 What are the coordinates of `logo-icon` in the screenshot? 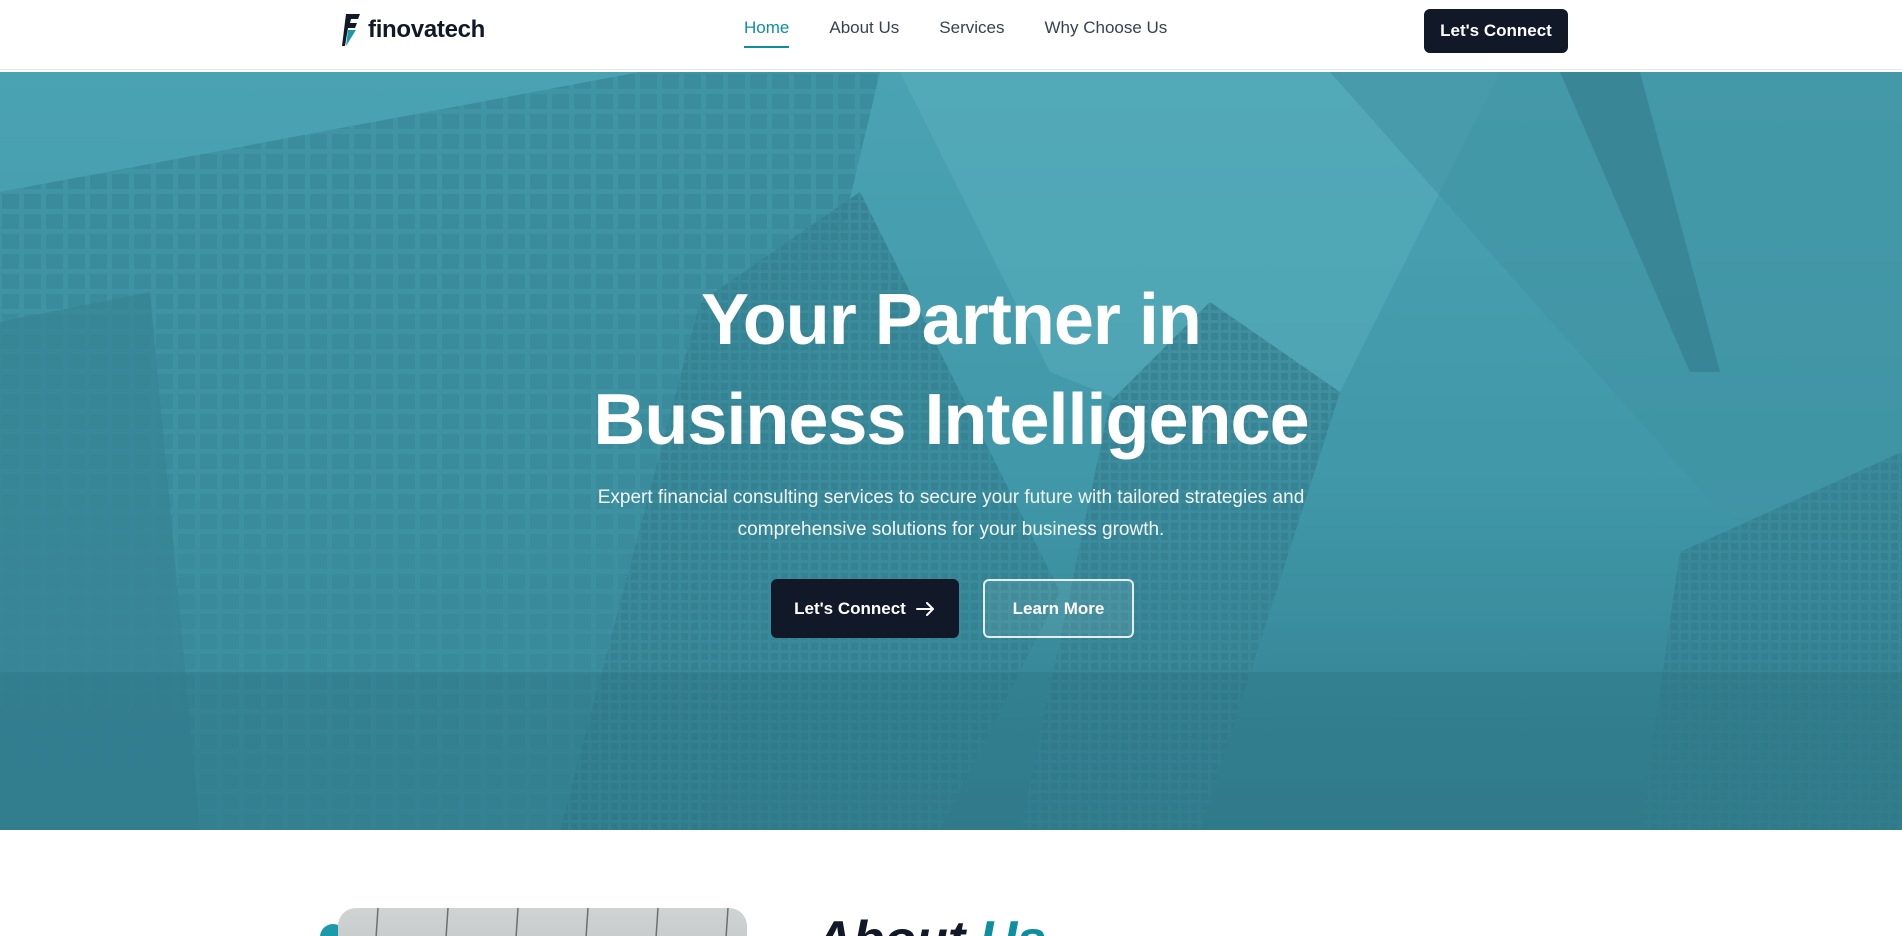 It's located at (351, 30).